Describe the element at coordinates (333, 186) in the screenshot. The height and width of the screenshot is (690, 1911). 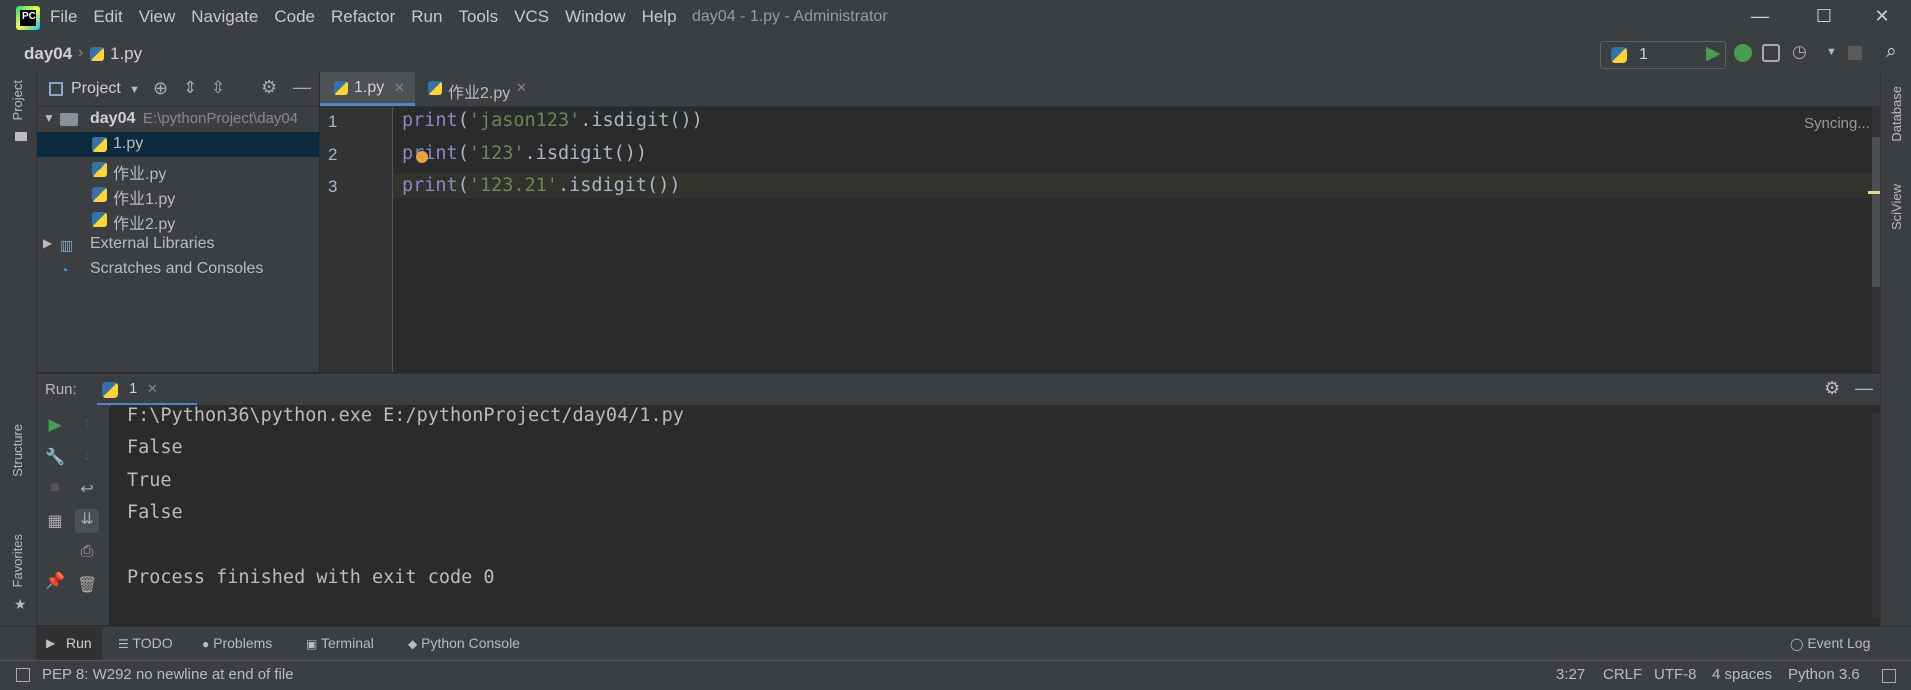
I see `line-number: 3` at that location.